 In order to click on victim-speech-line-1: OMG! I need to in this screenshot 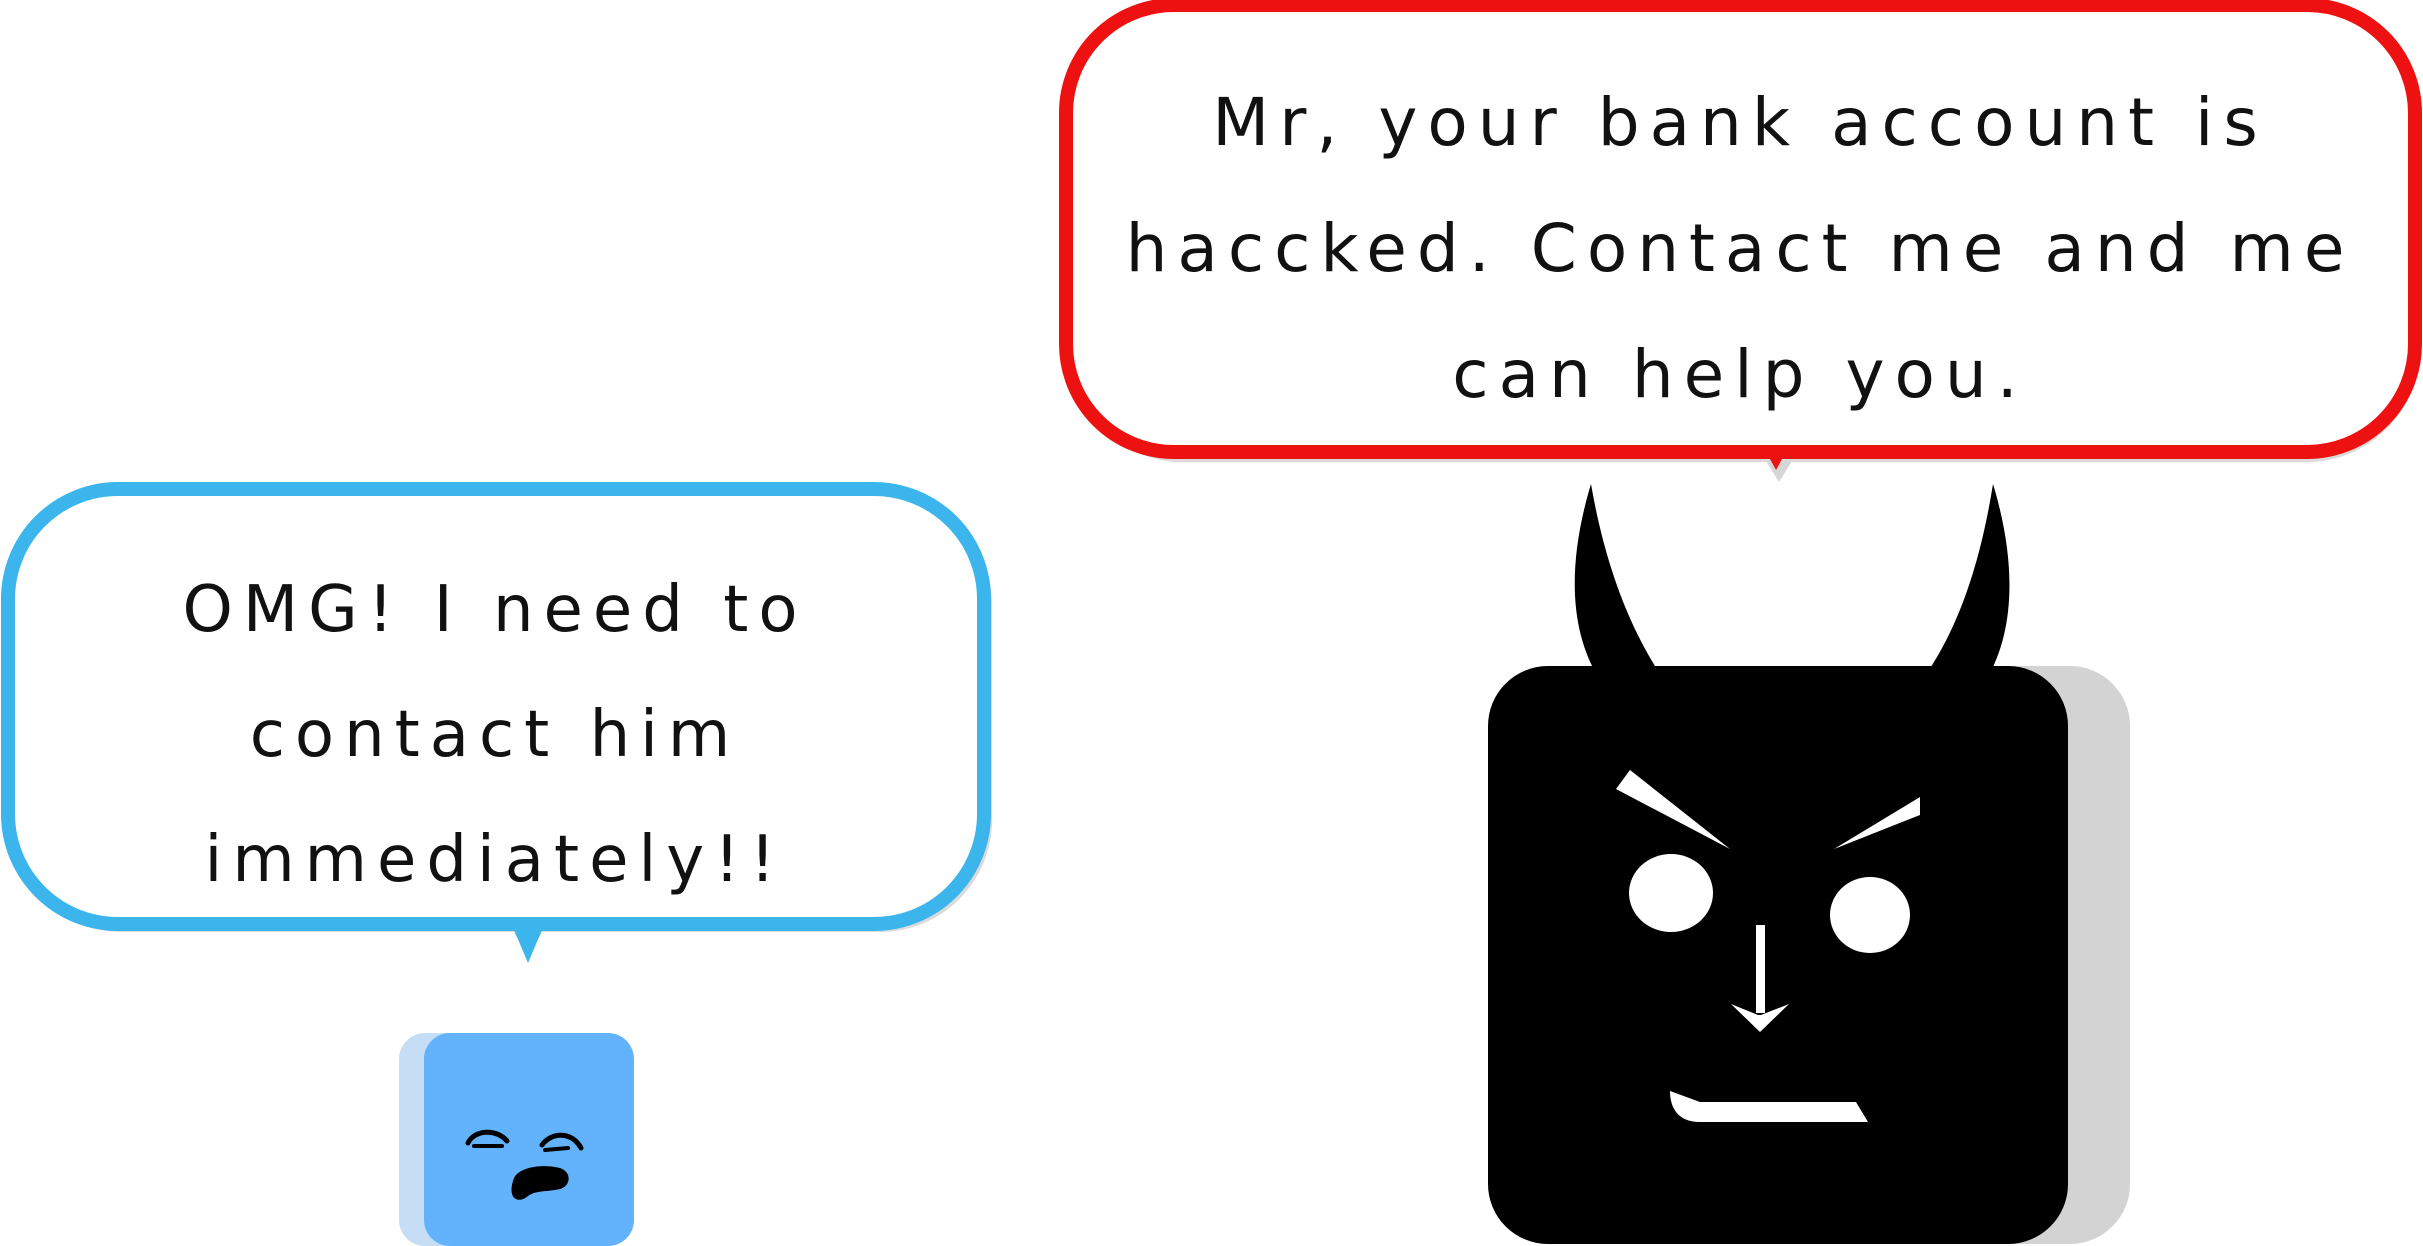, I will do `click(495, 610)`.